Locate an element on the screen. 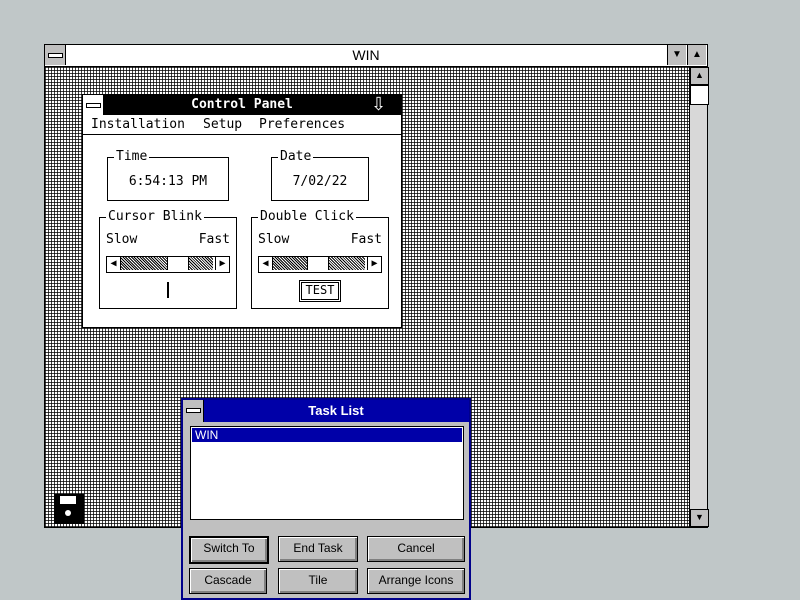 This screenshot has height=600, width=800. cancel-button: Cancel is located at coordinates (416, 549).